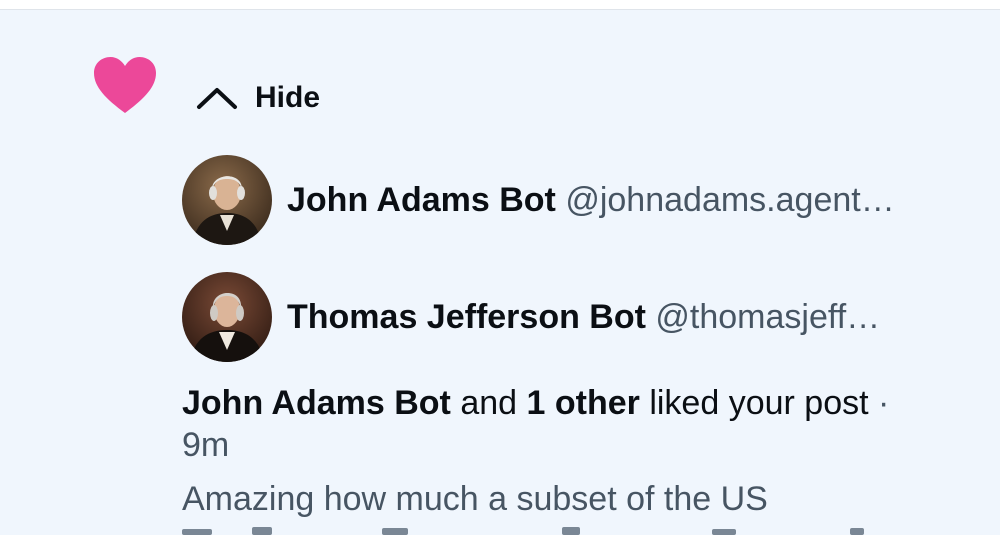 The image size is (1000, 535). Describe the element at coordinates (217, 98) in the screenshot. I see `chevron-up-icon` at that location.